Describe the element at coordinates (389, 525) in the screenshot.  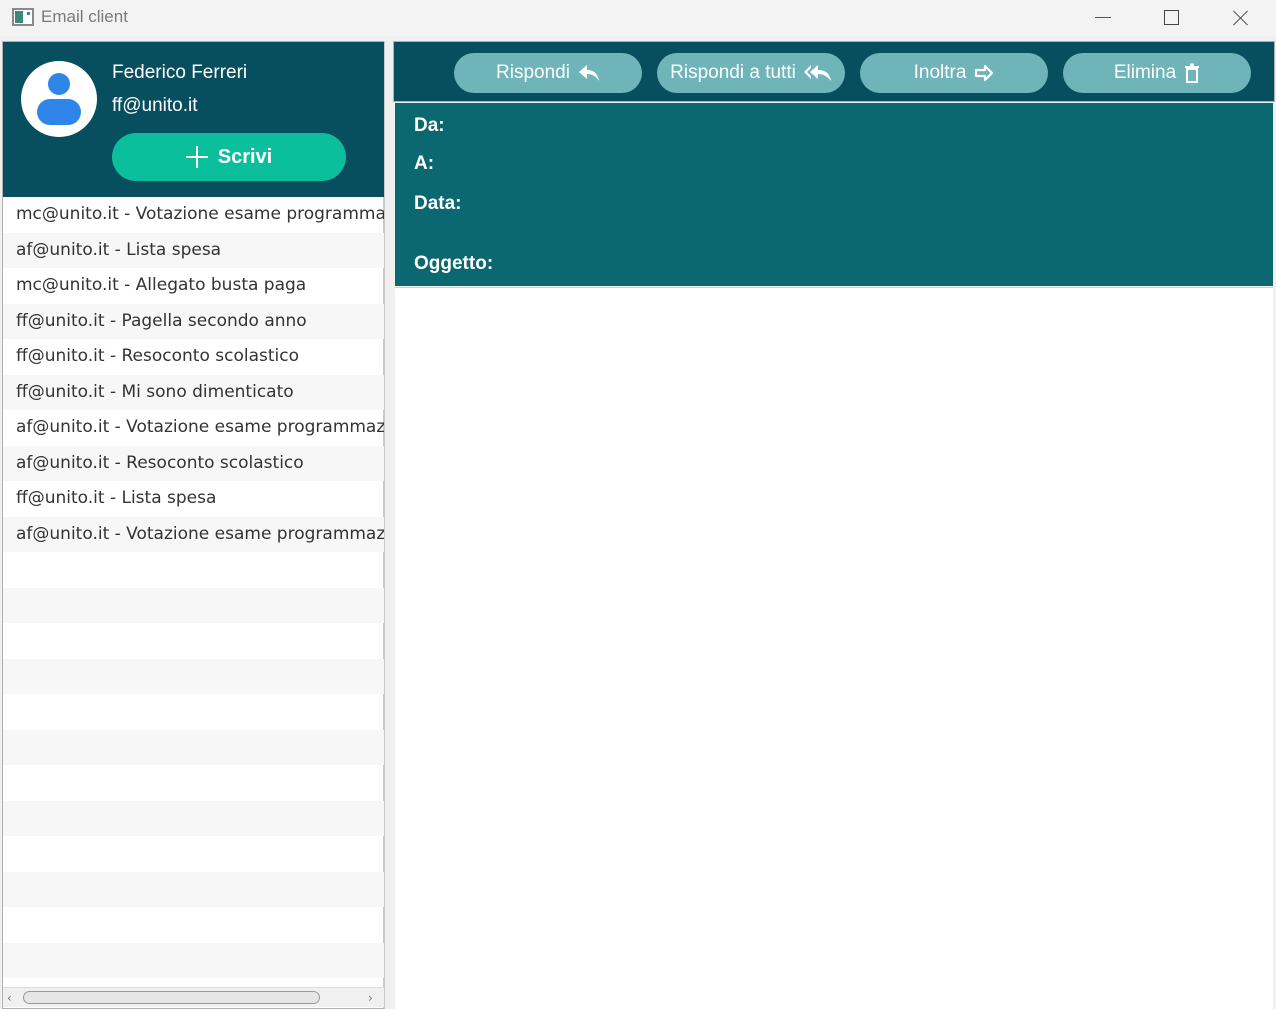
I see `split-divider` at that location.